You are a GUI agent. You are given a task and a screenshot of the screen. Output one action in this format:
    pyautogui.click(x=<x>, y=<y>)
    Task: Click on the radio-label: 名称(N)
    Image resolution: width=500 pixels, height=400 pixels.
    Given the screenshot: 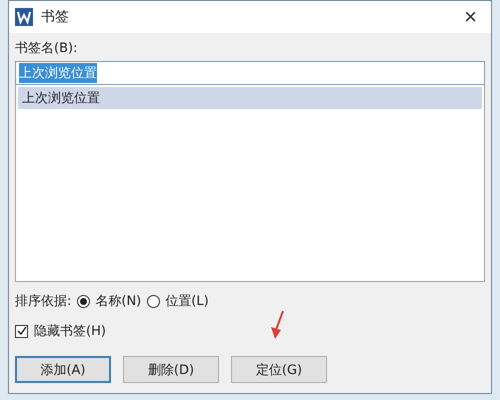 What is the action you would take?
    pyautogui.click(x=118, y=301)
    